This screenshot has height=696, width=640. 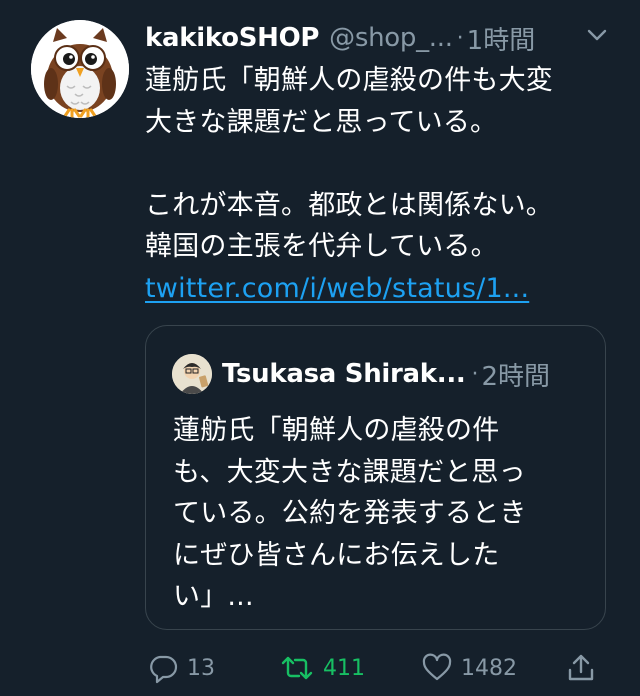 What do you see at coordinates (380, 164) in the screenshot?
I see `tweet-text-line` at bounding box center [380, 164].